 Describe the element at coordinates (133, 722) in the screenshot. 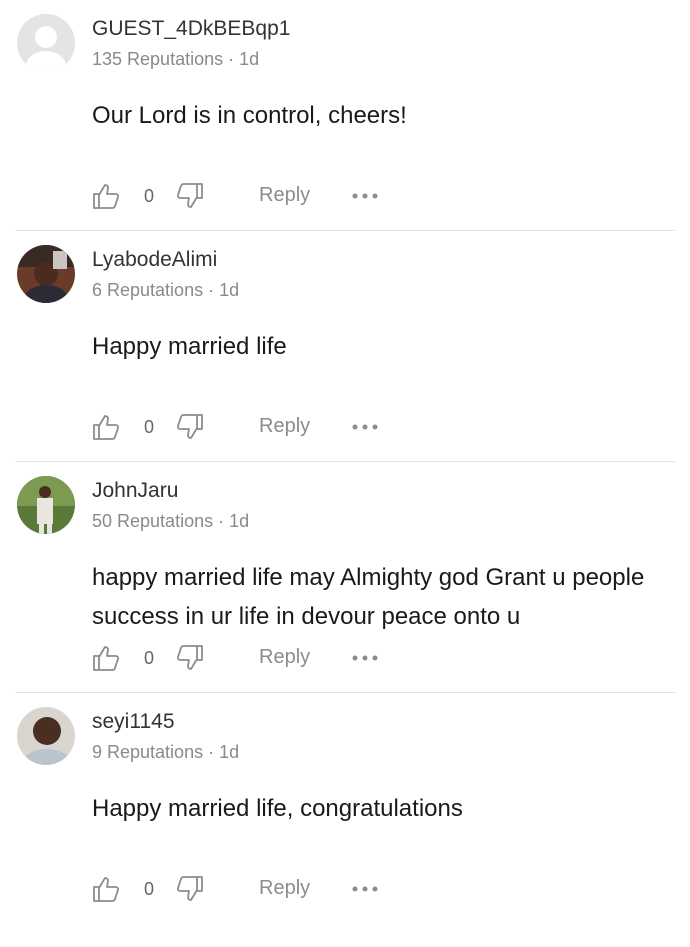

I see `comment-author: seyi1145` at that location.